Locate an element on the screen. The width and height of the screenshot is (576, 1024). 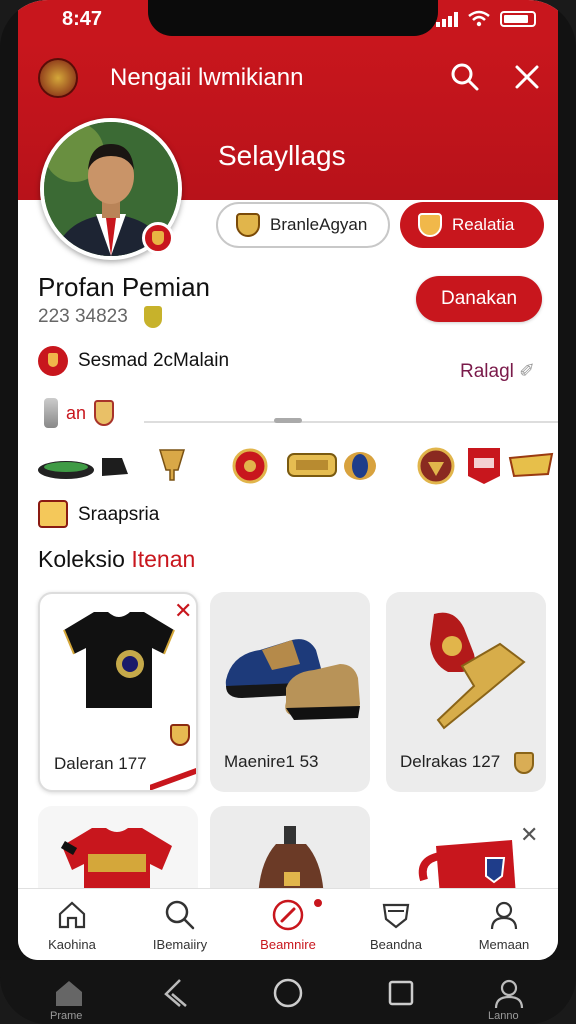
club-logo-icon is located at coordinates (58, 78).